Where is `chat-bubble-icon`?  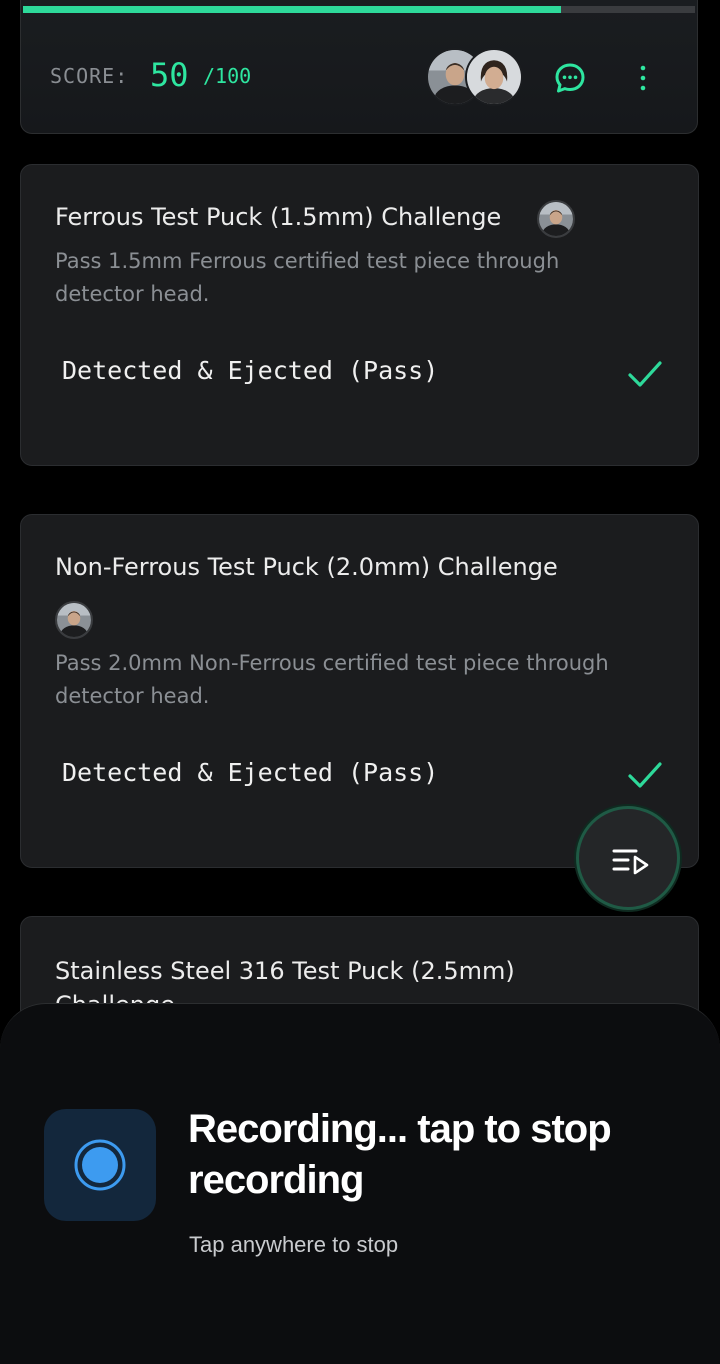 chat-bubble-icon is located at coordinates (570, 78).